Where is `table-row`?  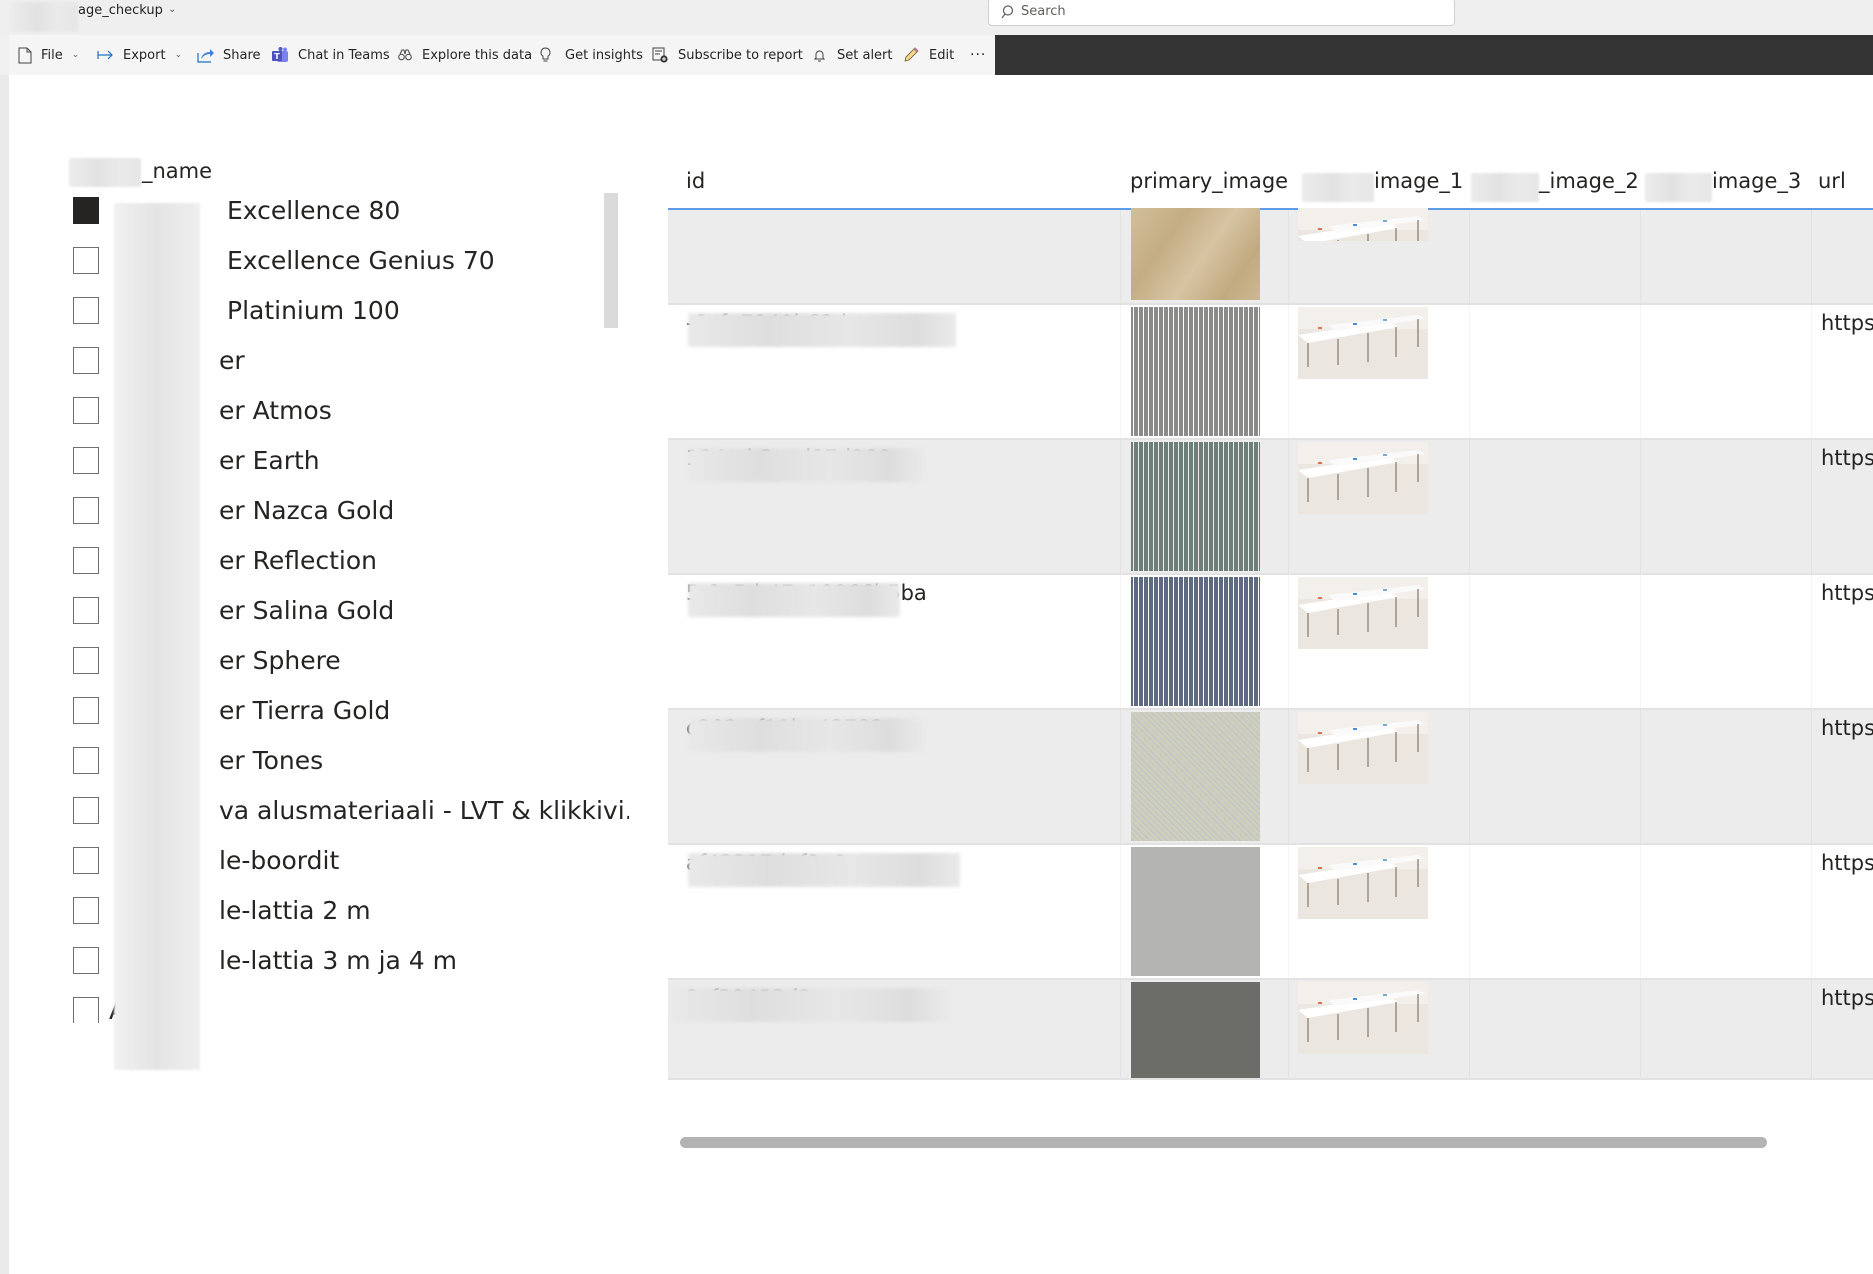 table-row is located at coordinates (1270, 256).